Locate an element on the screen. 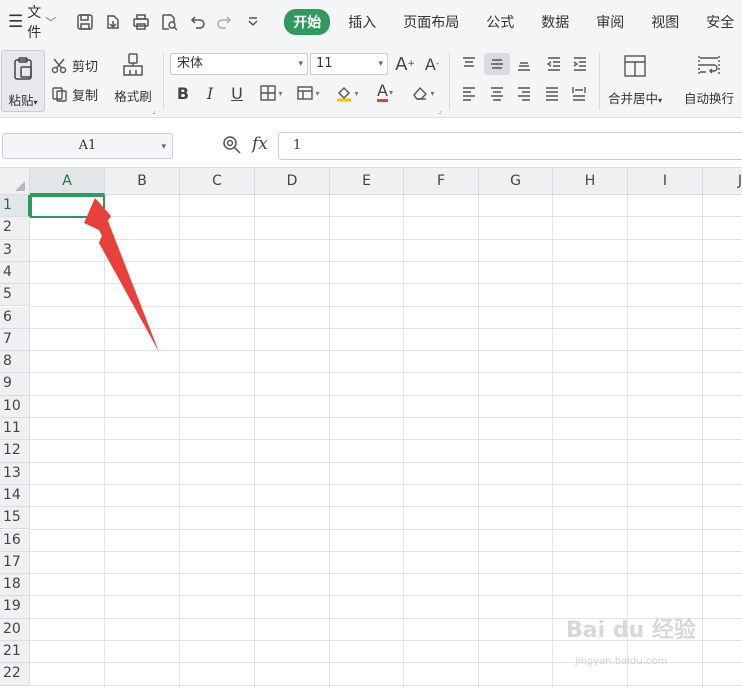 The width and height of the screenshot is (742, 688). justify-button is located at coordinates (552, 93).